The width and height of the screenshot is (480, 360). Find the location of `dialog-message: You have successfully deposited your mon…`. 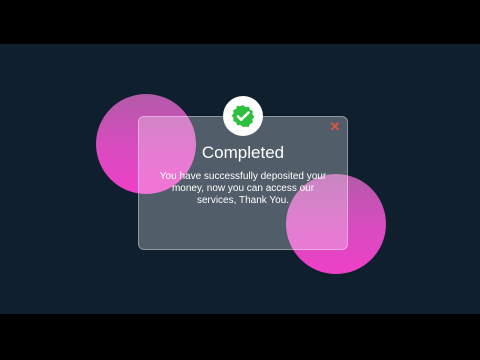

dialog-message: You have successfully deposited your mon… is located at coordinates (243, 188).